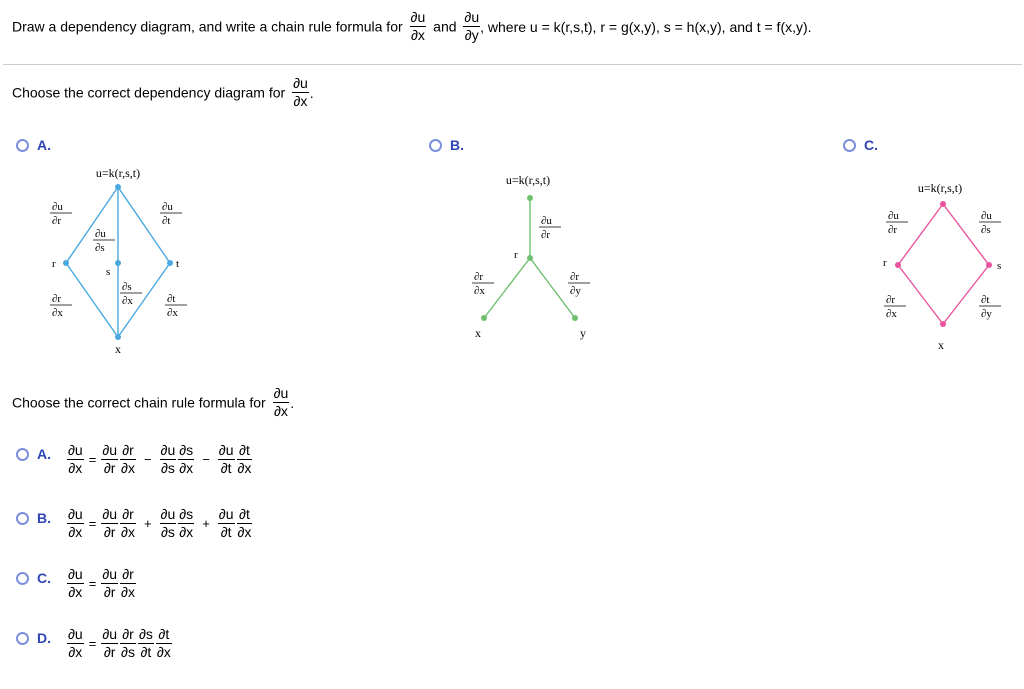 Image resolution: width=1024 pixels, height=689 pixels. I want to click on node-t, so click(170, 263).